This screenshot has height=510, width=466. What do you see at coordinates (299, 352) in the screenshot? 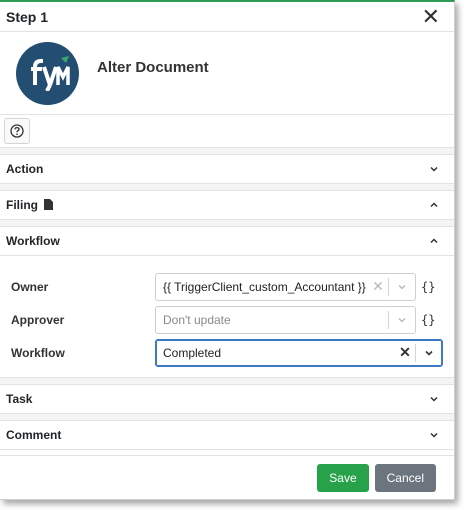
I see `workflow-select: Completed ✕` at bounding box center [299, 352].